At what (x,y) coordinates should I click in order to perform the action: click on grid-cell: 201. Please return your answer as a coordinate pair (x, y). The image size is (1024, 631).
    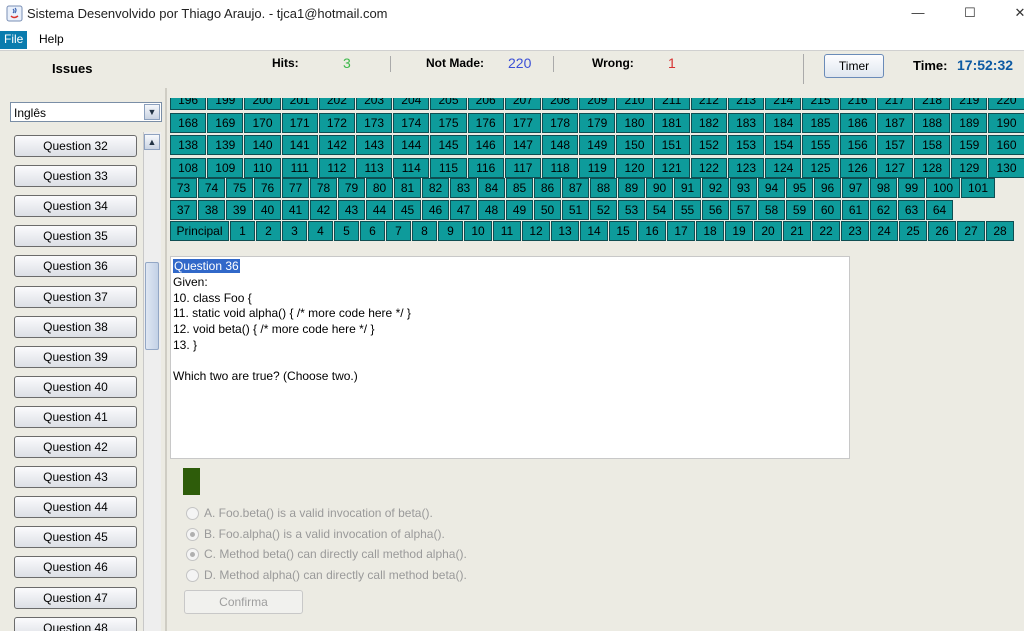
    Looking at the image, I should click on (299, 104).